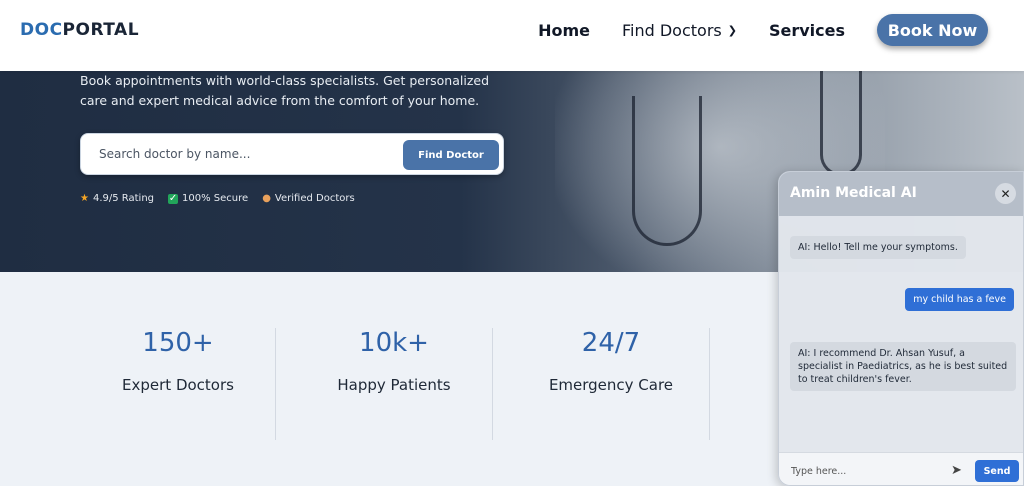 Image resolution: width=1024 pixels, height=486 pixels. What do you see at coordinates (101, 30) in the screenshot?
I see `logo-portal: PORTAL` at bounding box center [101, 30].